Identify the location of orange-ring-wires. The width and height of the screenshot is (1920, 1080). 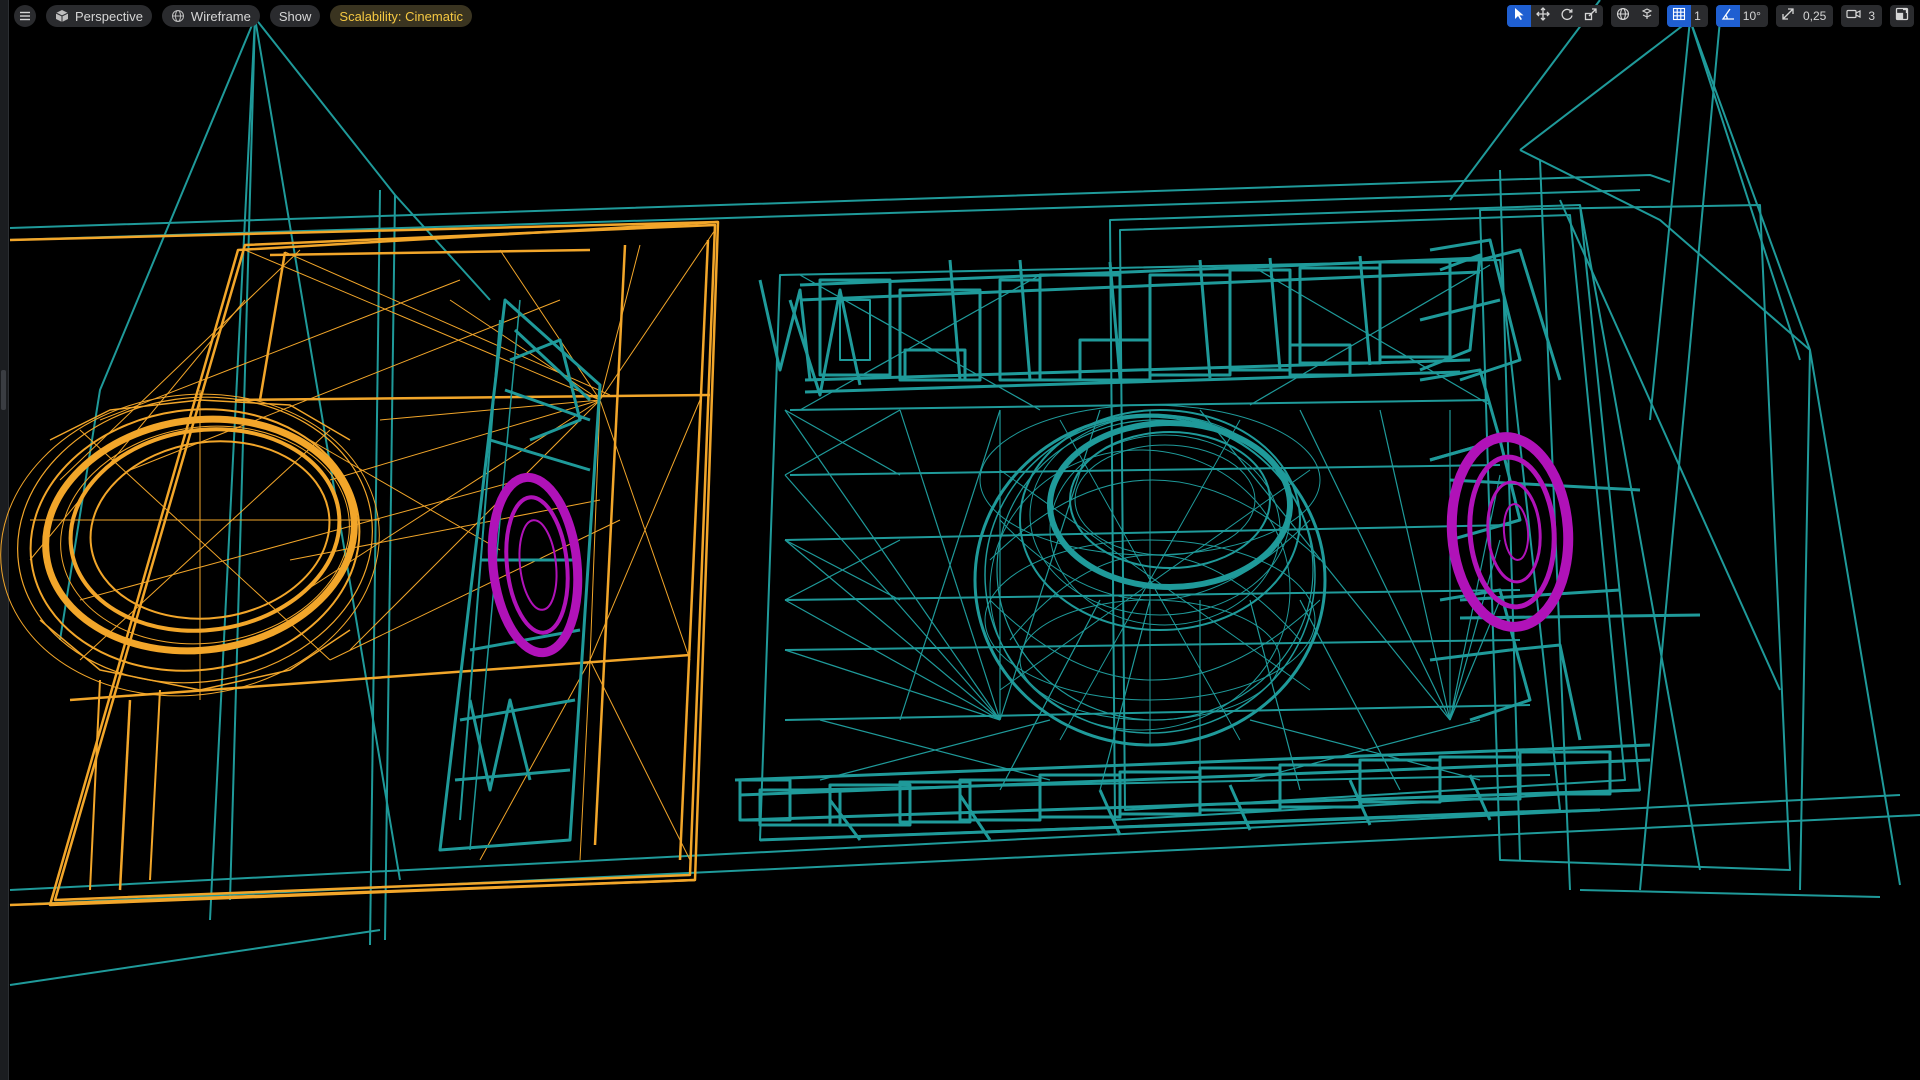
(190, 640).